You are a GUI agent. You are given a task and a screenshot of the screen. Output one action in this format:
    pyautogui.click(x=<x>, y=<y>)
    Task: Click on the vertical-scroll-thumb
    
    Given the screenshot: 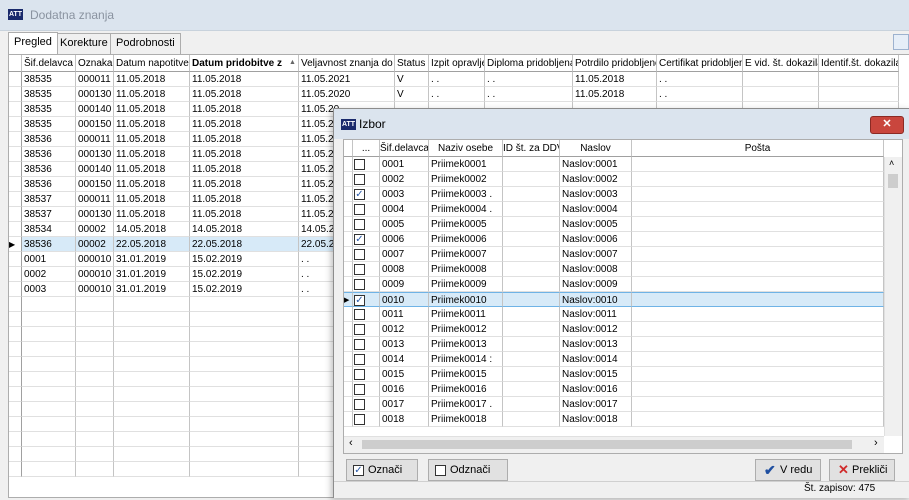 What is the action you would take?
    pyautogui.click(x=893, y=181)
    